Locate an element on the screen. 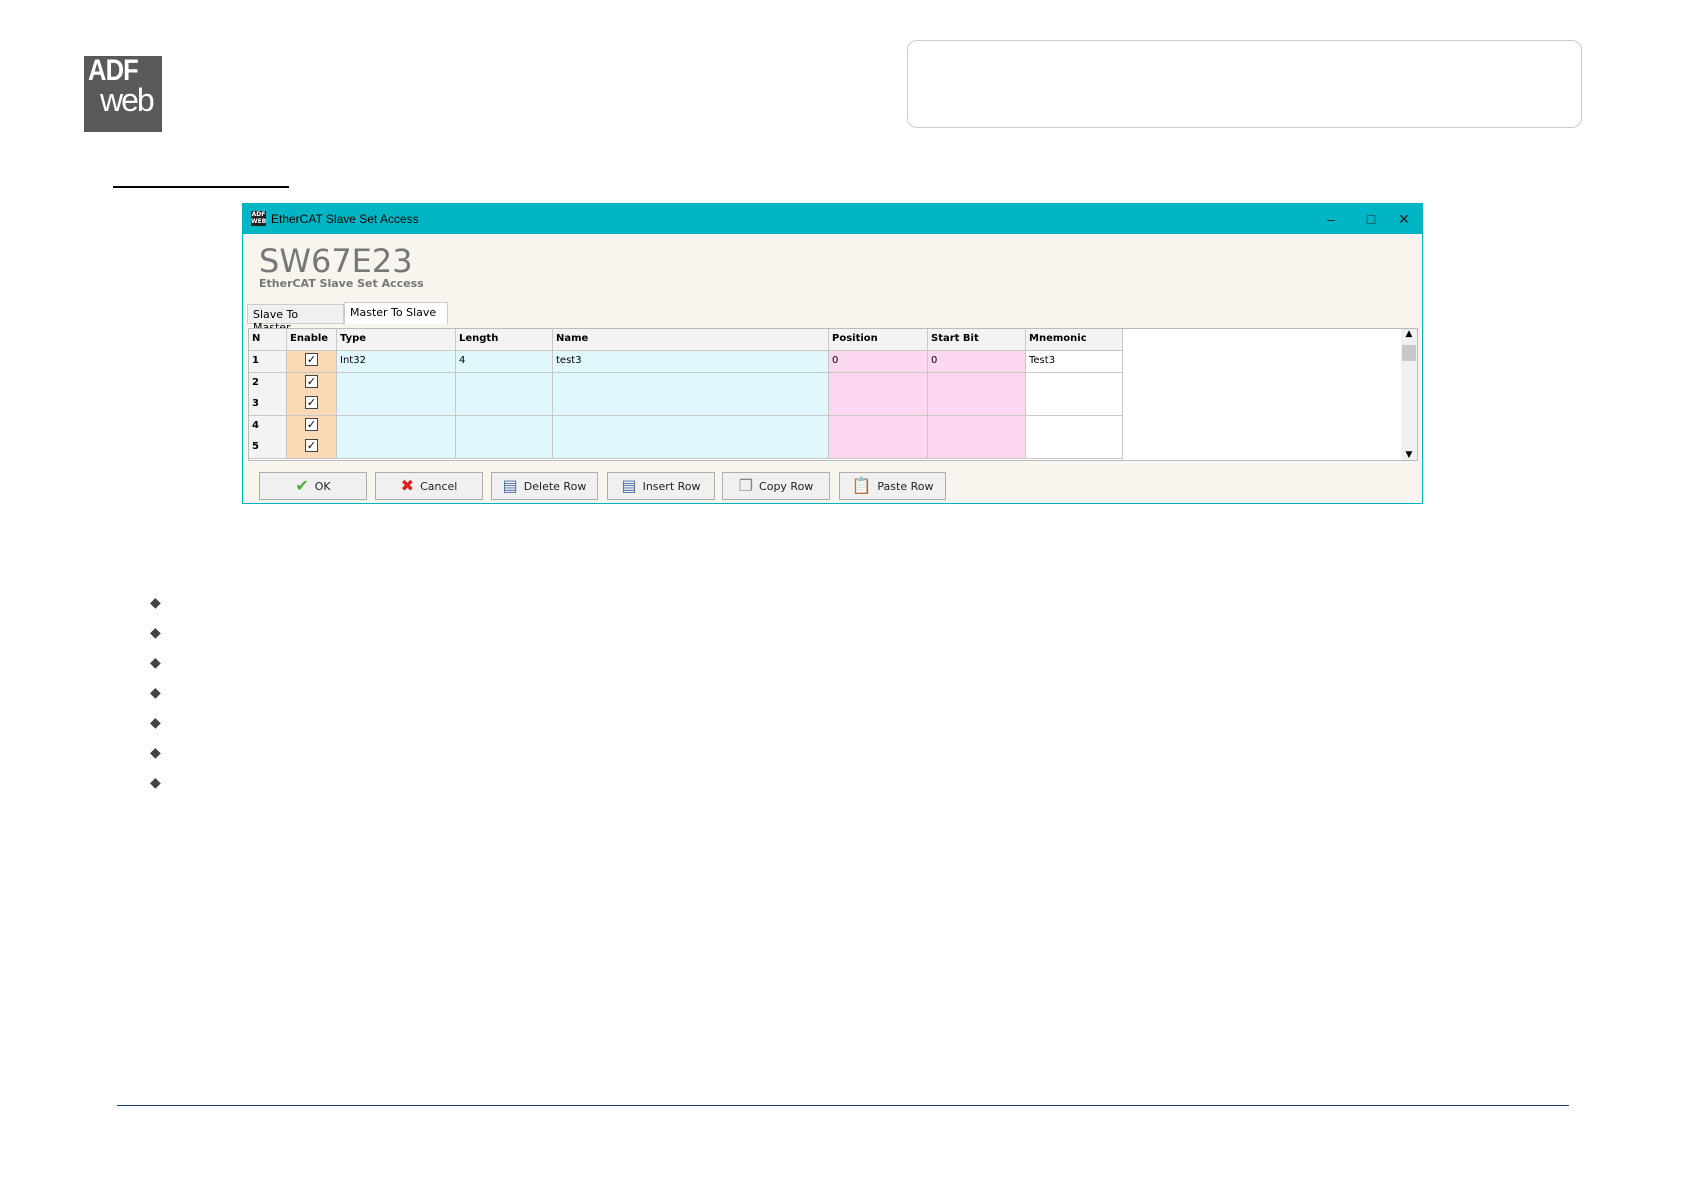  delete-row-button: ▤ Delete Row is located at coordinates (544, 486).